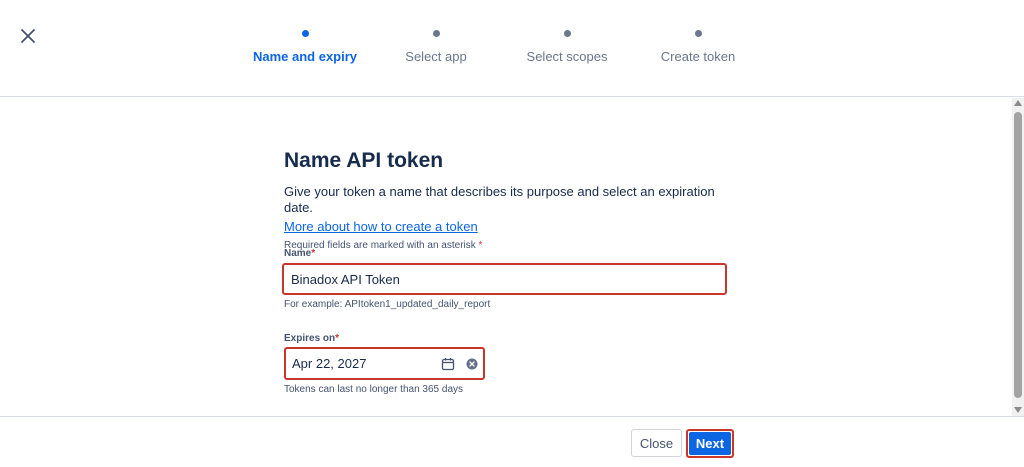 The width and height of the screenshot is (1024, 467). I want to click on expires-label: Expires on*, so click(311, 338).